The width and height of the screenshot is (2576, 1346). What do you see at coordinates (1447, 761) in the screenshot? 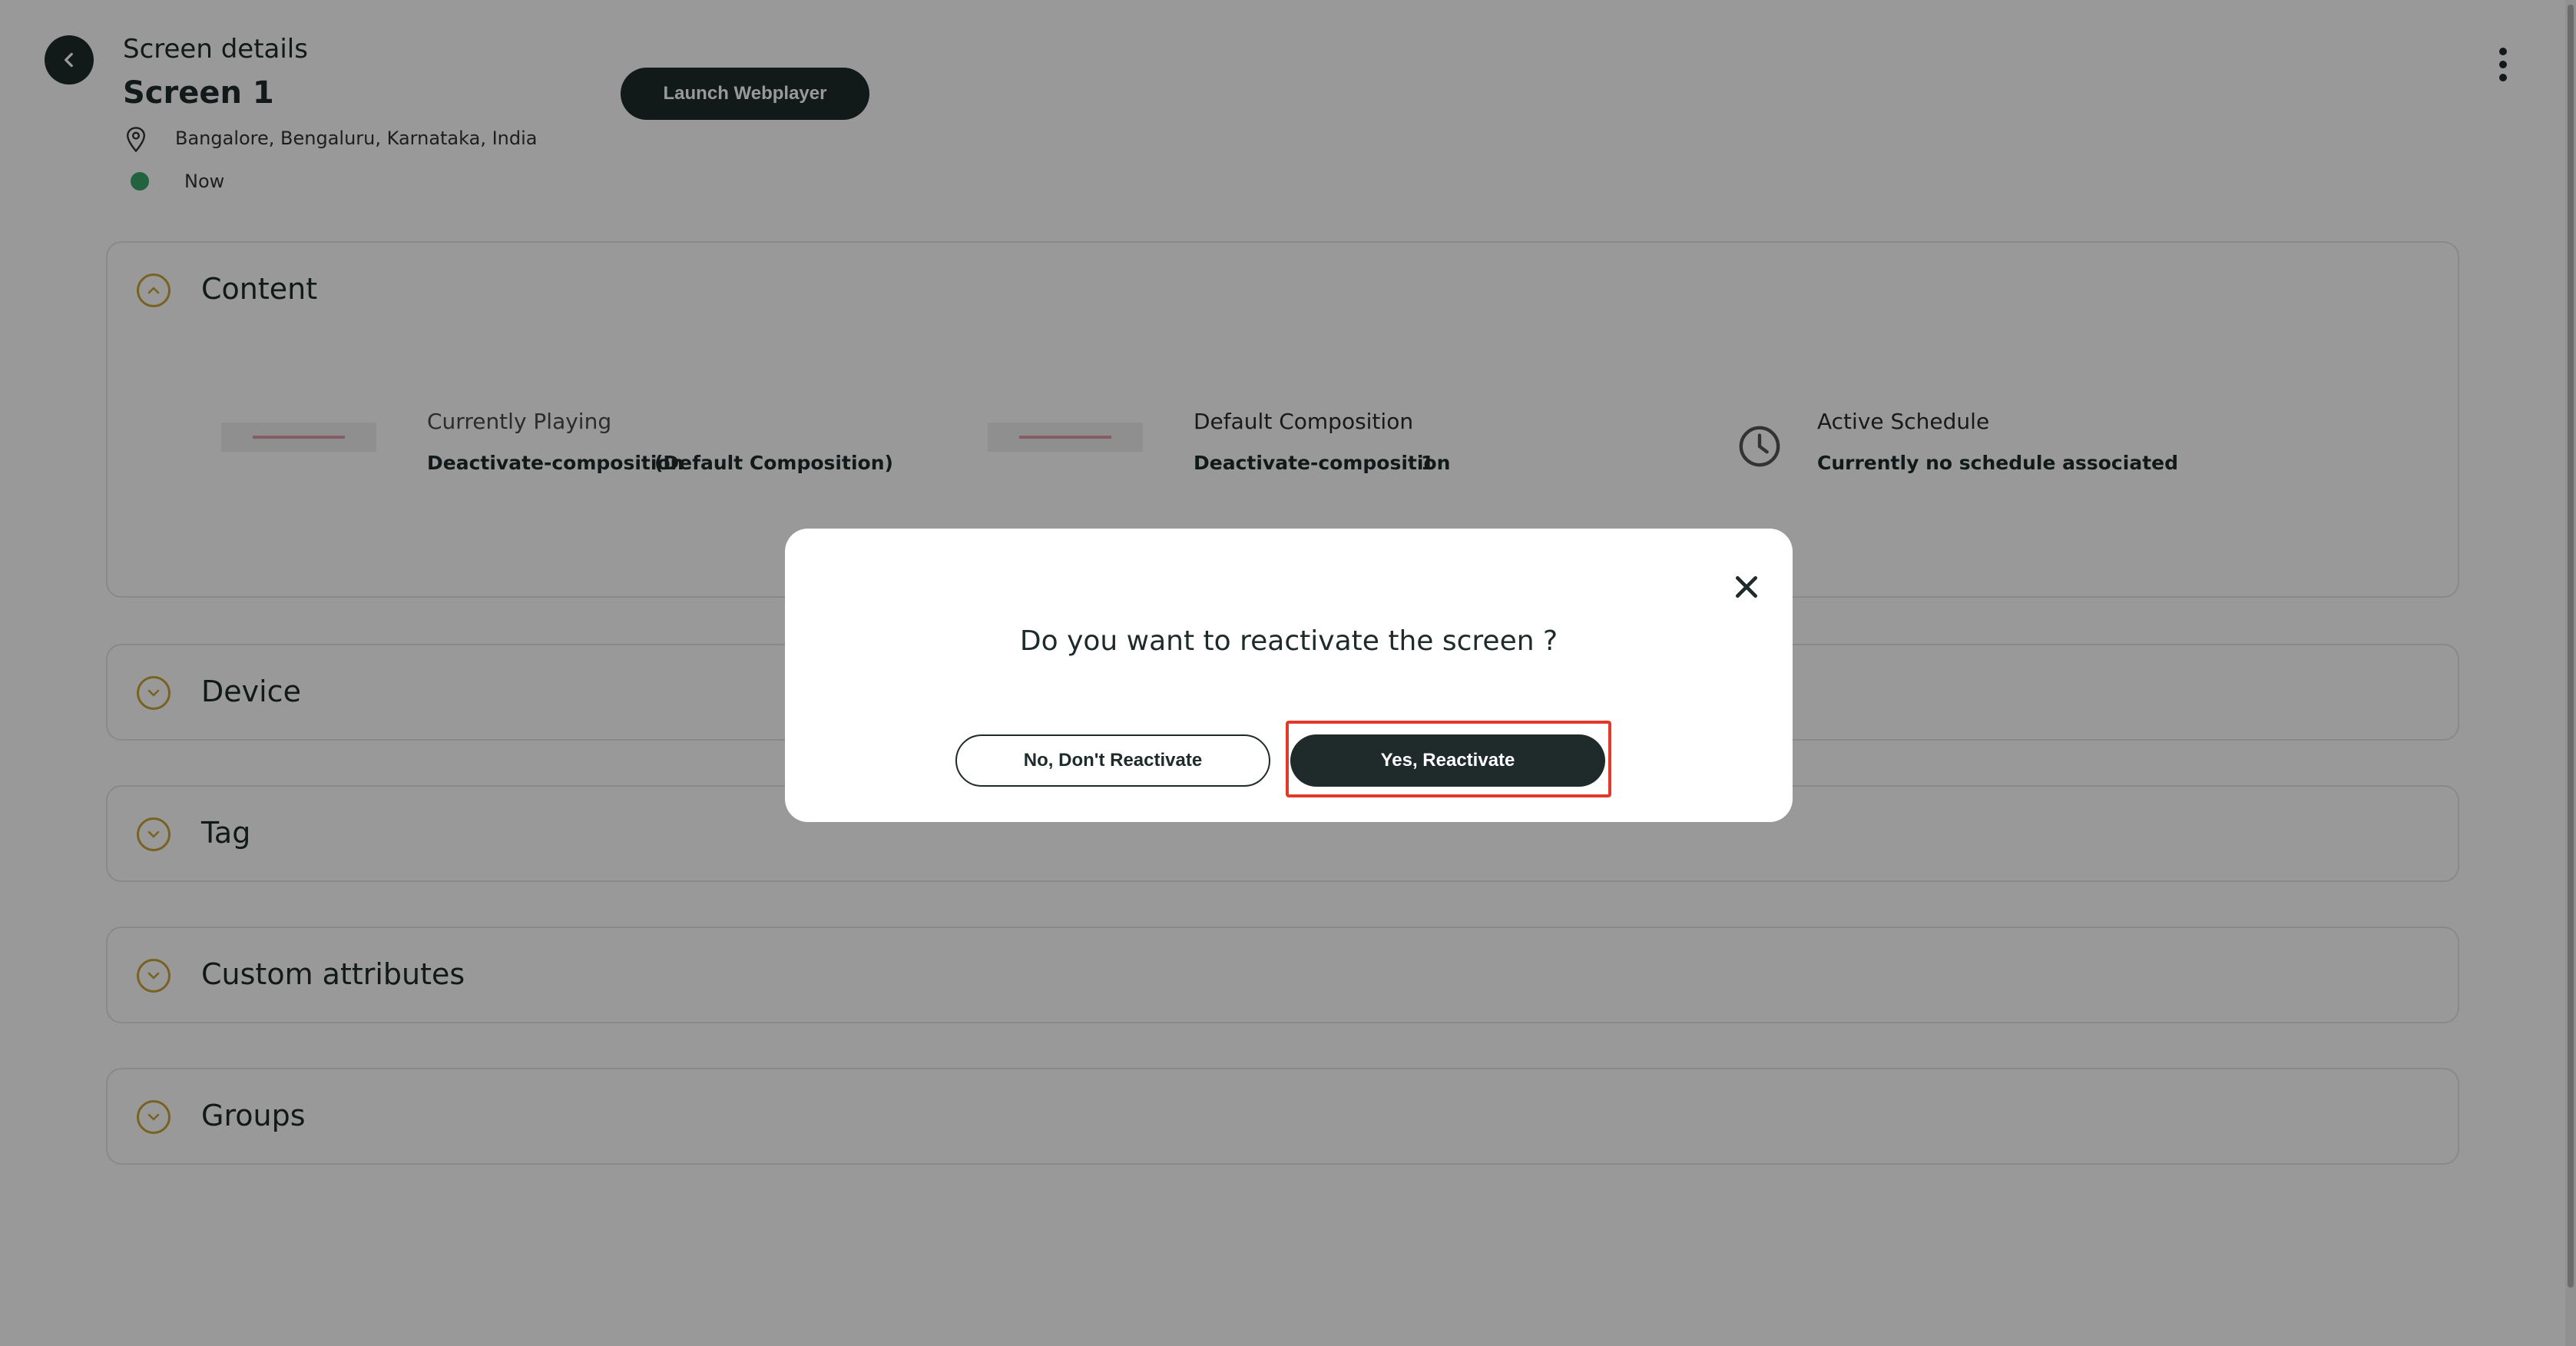
I see `reactivate-button: Yes, Reactivate` at bounding box center [1447, 761].